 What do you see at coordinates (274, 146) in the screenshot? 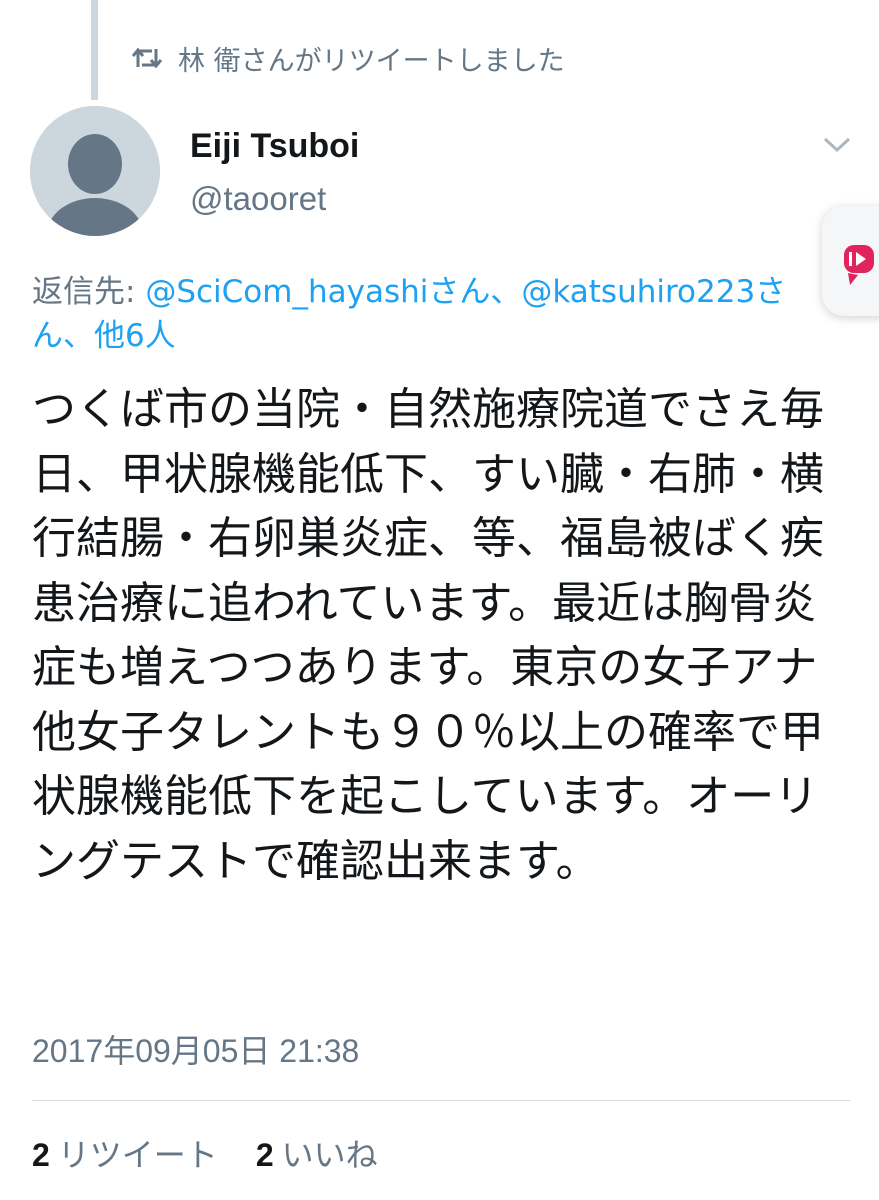
I see `author-name: Eiji Tsuboi` at bounding box center [274, 146].